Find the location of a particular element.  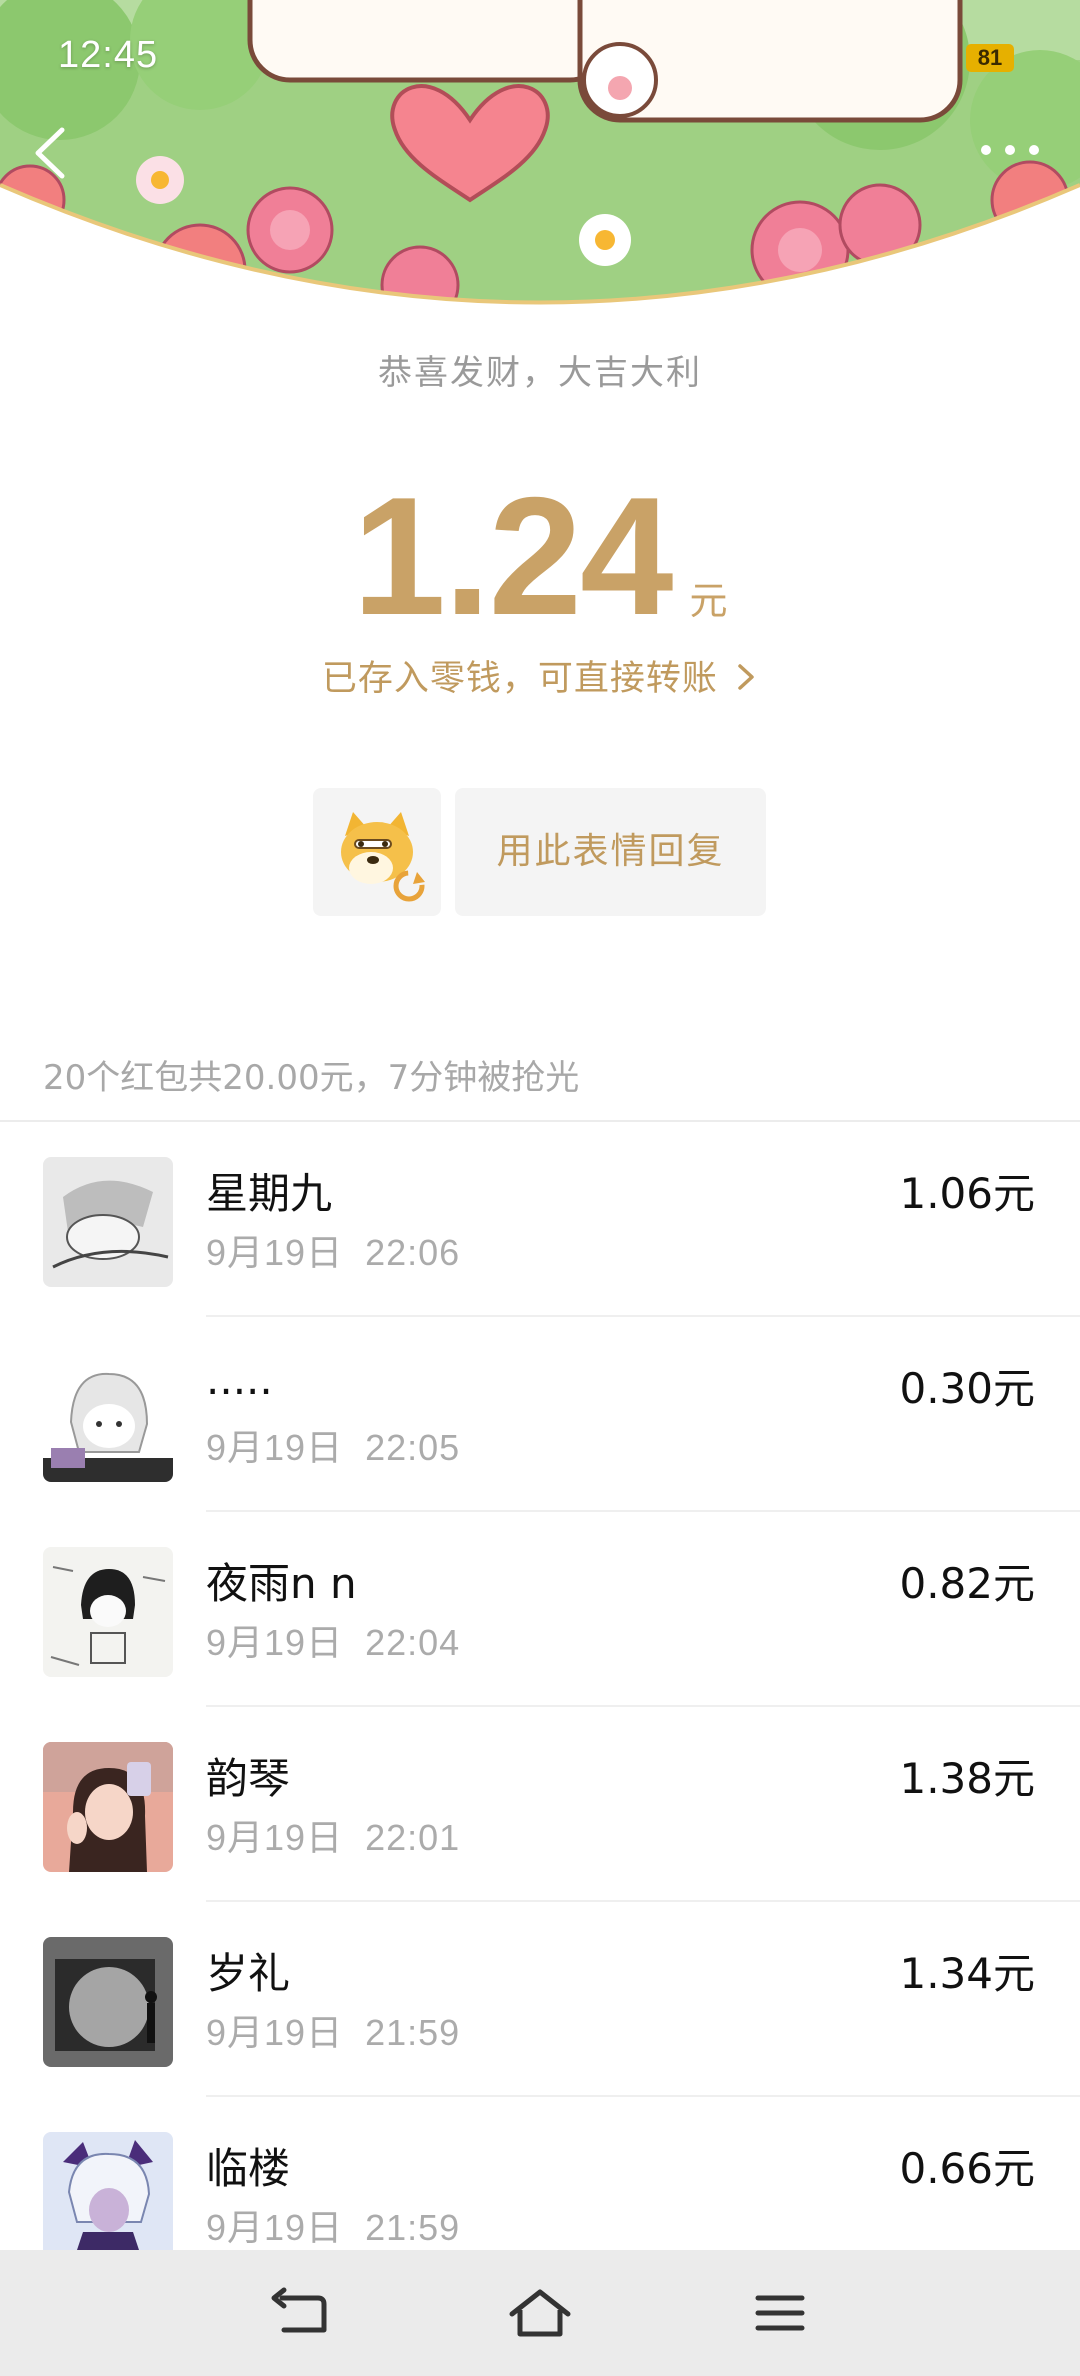

claimer-name: 临楼 is located at coordinates (248, 2168).